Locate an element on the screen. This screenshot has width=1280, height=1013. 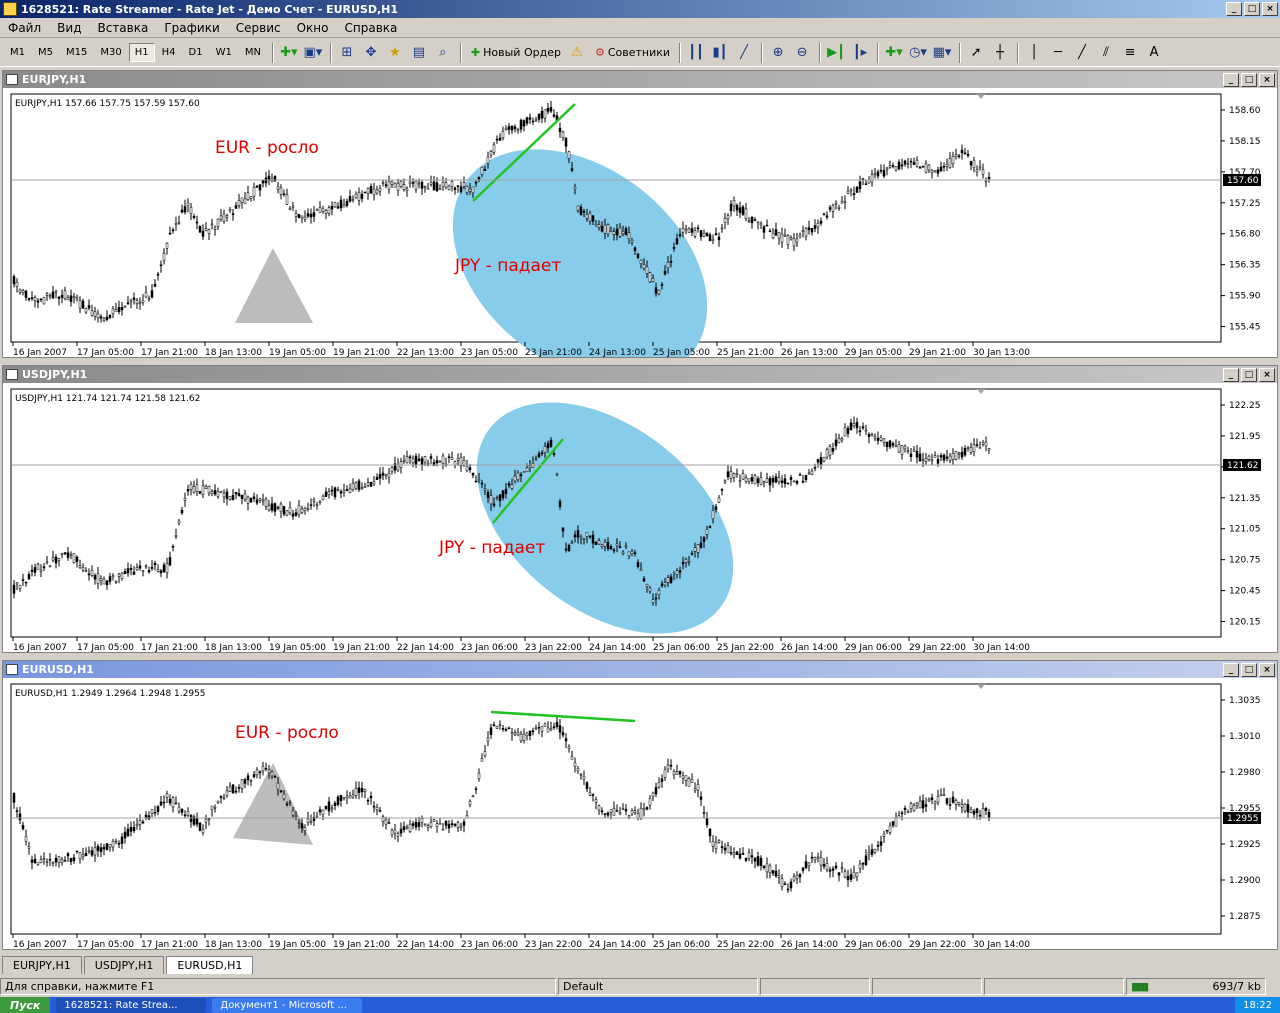
menu-insert: Вставка is located at coordinates (122, 28).